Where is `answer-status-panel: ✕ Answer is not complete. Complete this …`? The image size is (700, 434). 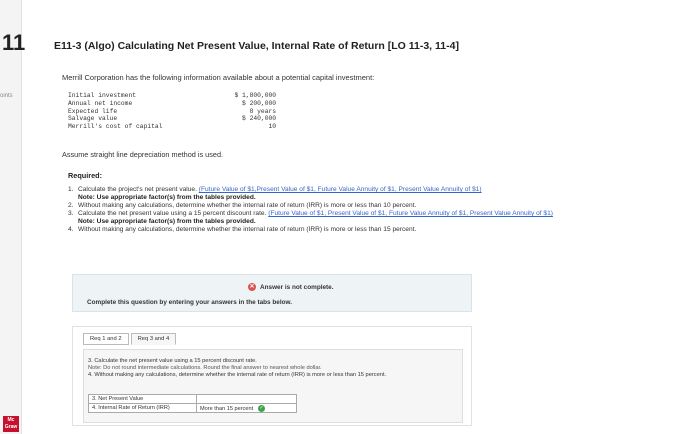
answer-status-panel: ✕ Answer is not complete. Complete this … is located at coordinates (272, 293).